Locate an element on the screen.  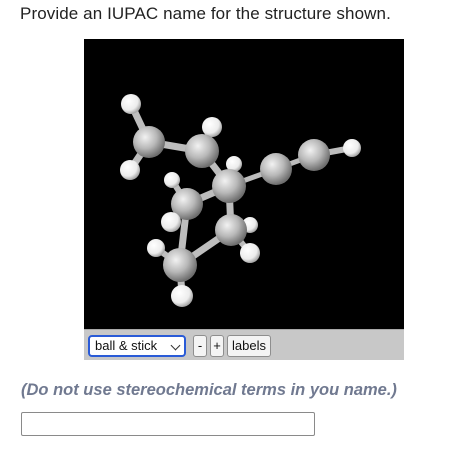
render-style-select: ball & stick is located at coordinates (137, 346).